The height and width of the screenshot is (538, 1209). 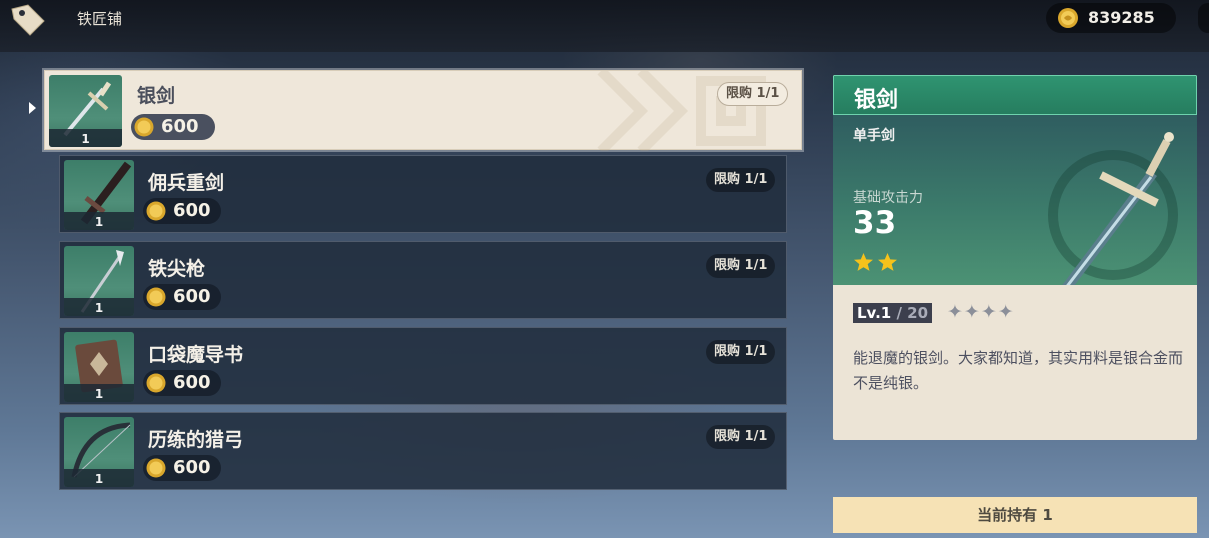 I want to click on level-badge: Lv.1 / 20, so click(x=893, y=313).